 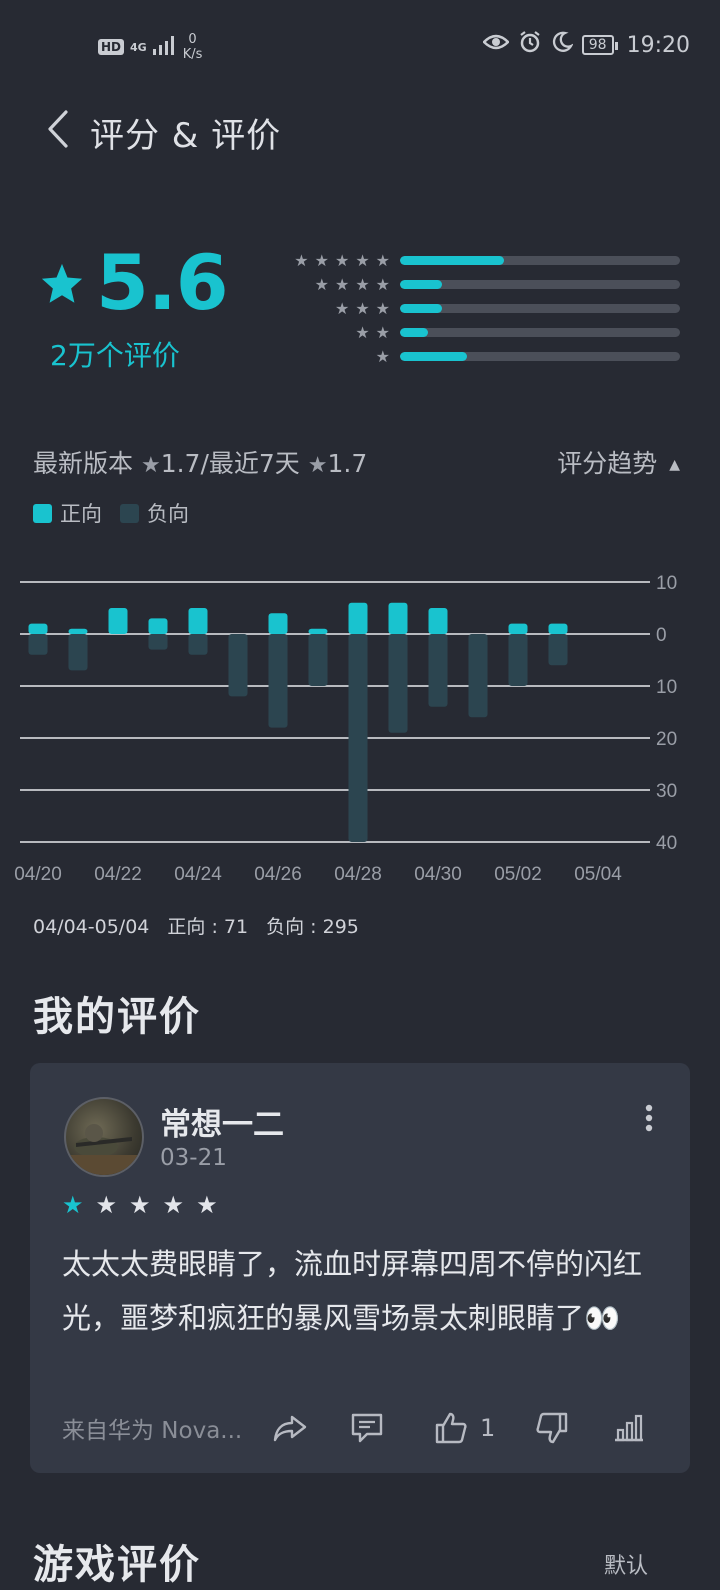 I want to click on recent-label: 最近7天, so click(x=254, y=463).